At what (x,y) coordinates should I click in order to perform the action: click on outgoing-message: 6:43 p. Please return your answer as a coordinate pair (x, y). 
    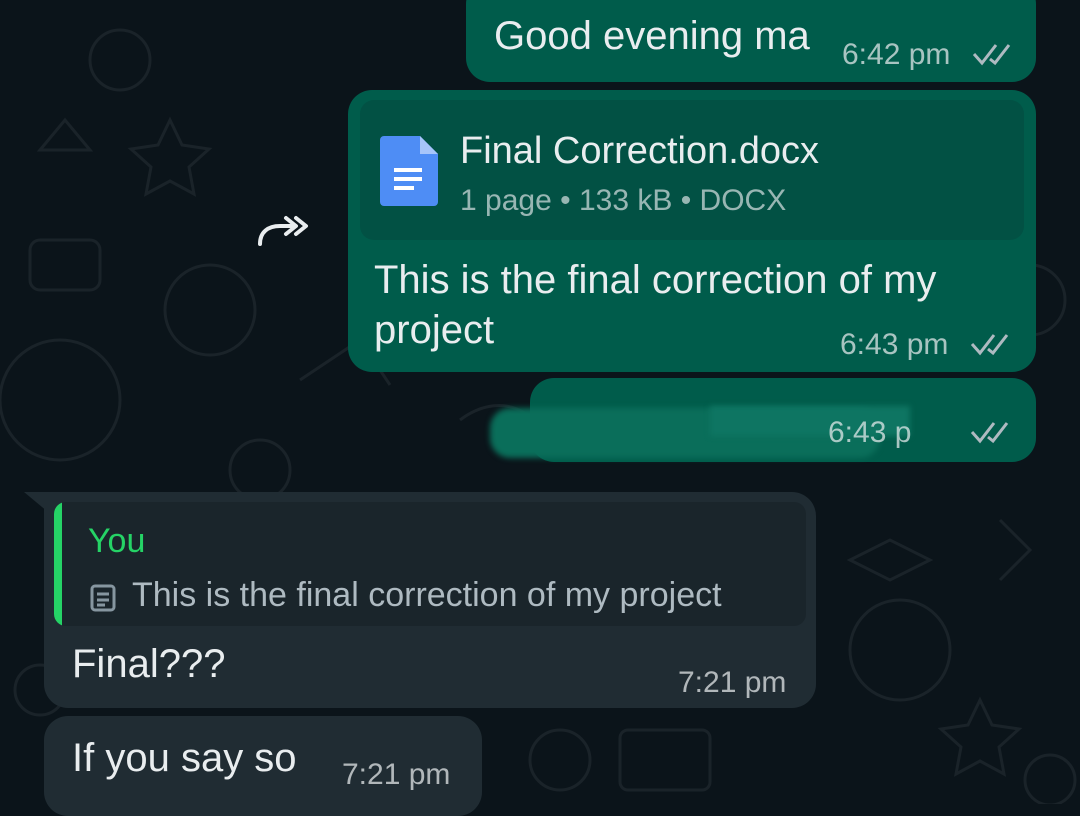
    Looking at the image, I should click on (763, 420).